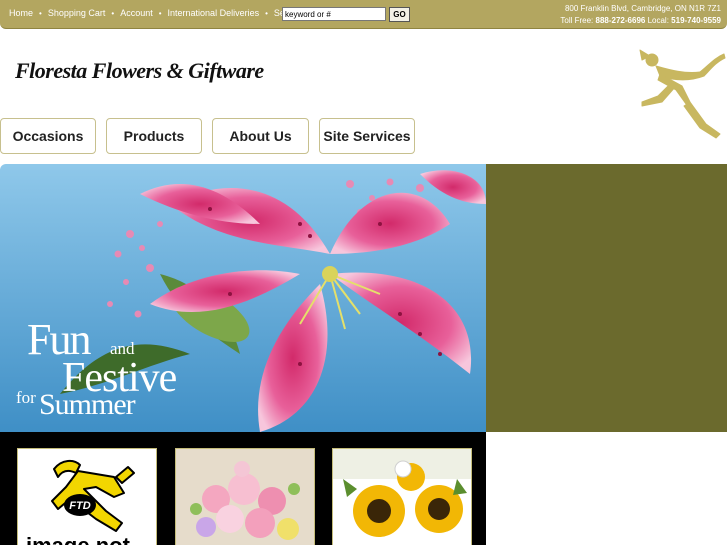  I want to click on account-link: Account, so click(136, 13).